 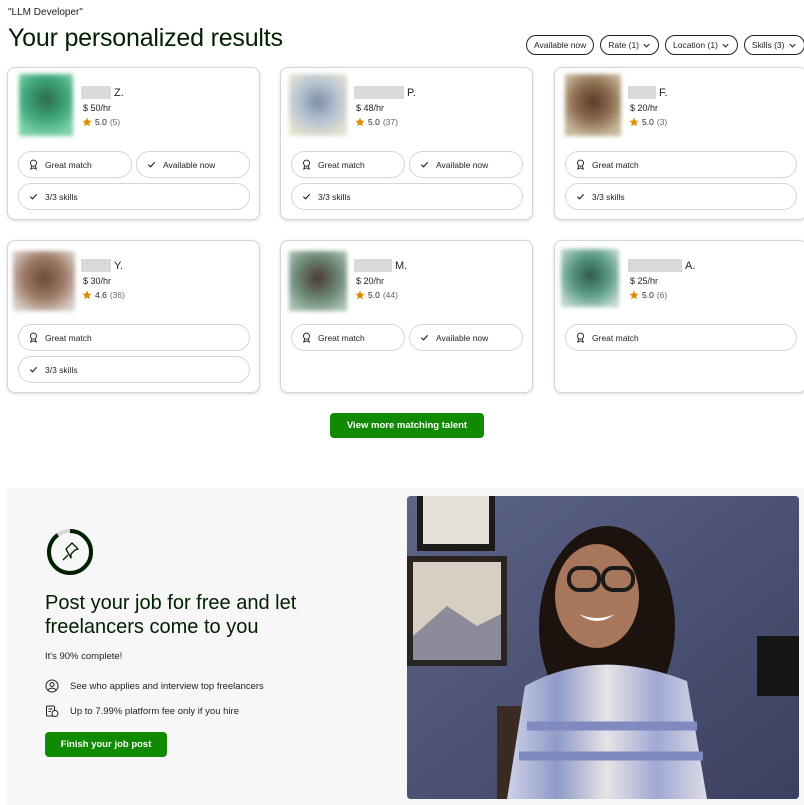 What do you see at coordinates (52, 711) in the screenshot?
I see `fee-tag-icon` at bounding box center [52, 711].